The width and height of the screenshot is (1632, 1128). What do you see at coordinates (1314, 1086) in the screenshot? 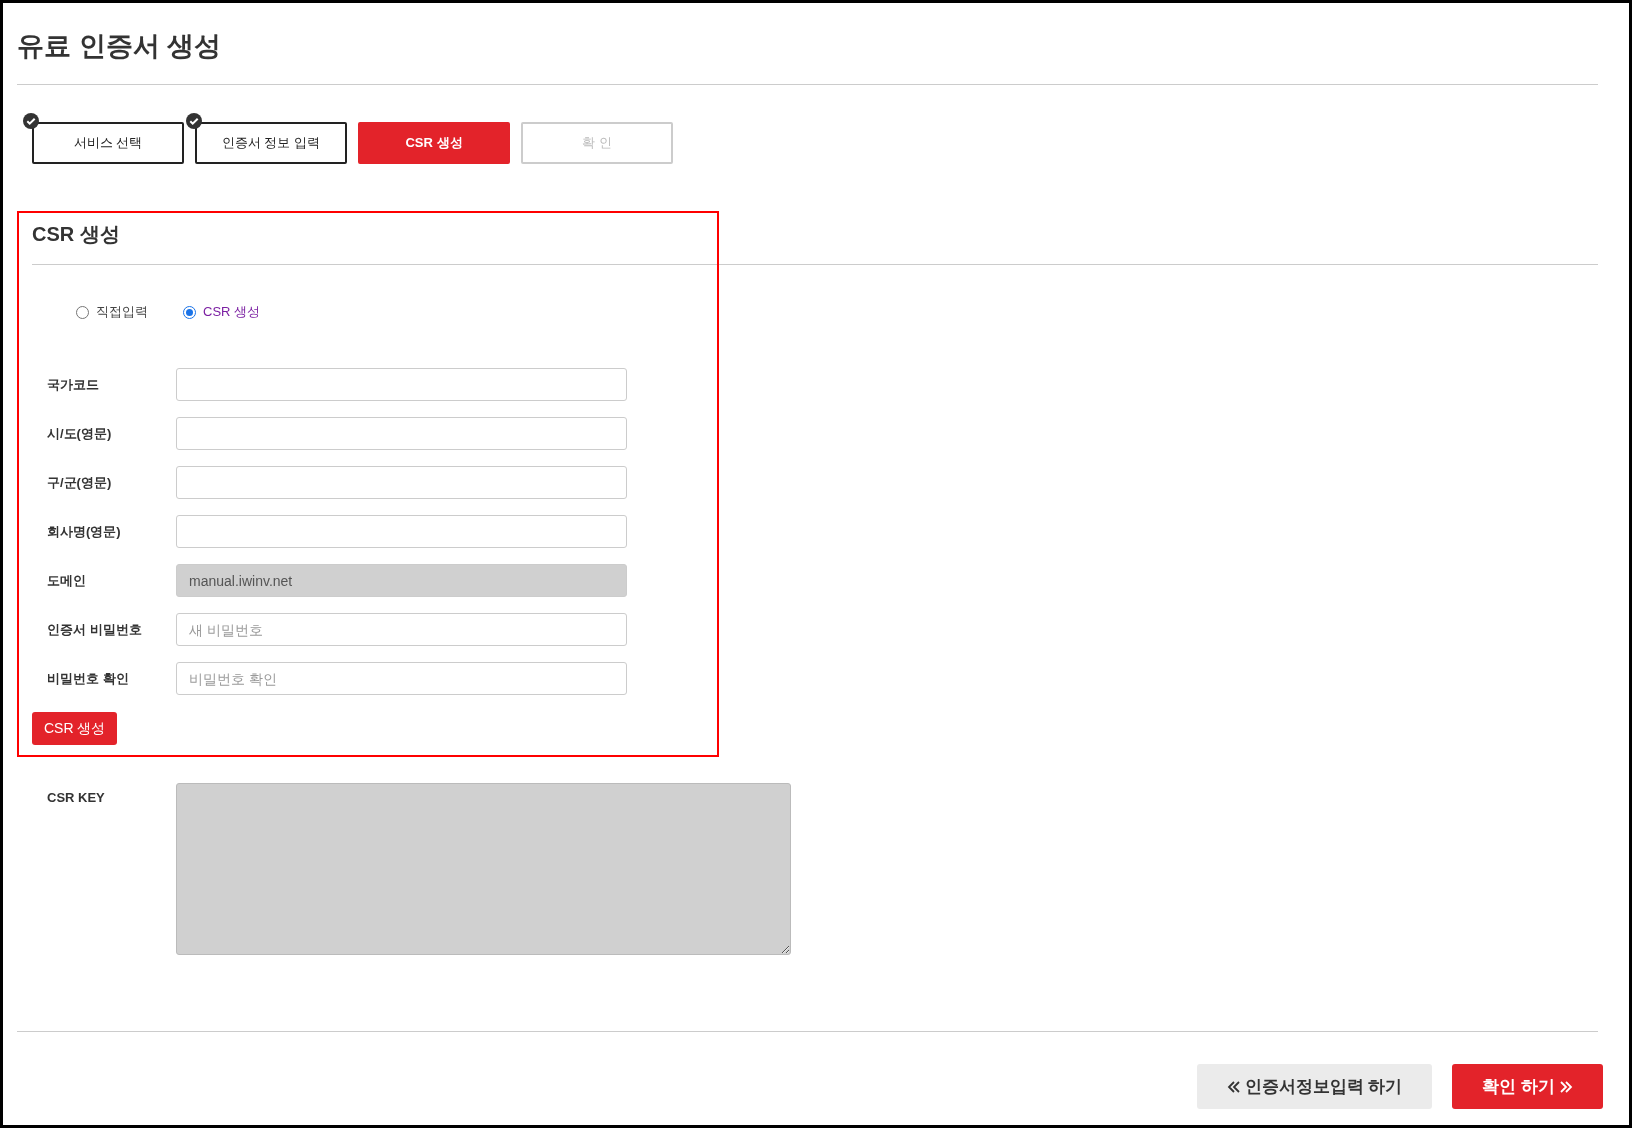
I see `previous-button: 인증서정보입력 하기` at bounding box center [1314, 1086].